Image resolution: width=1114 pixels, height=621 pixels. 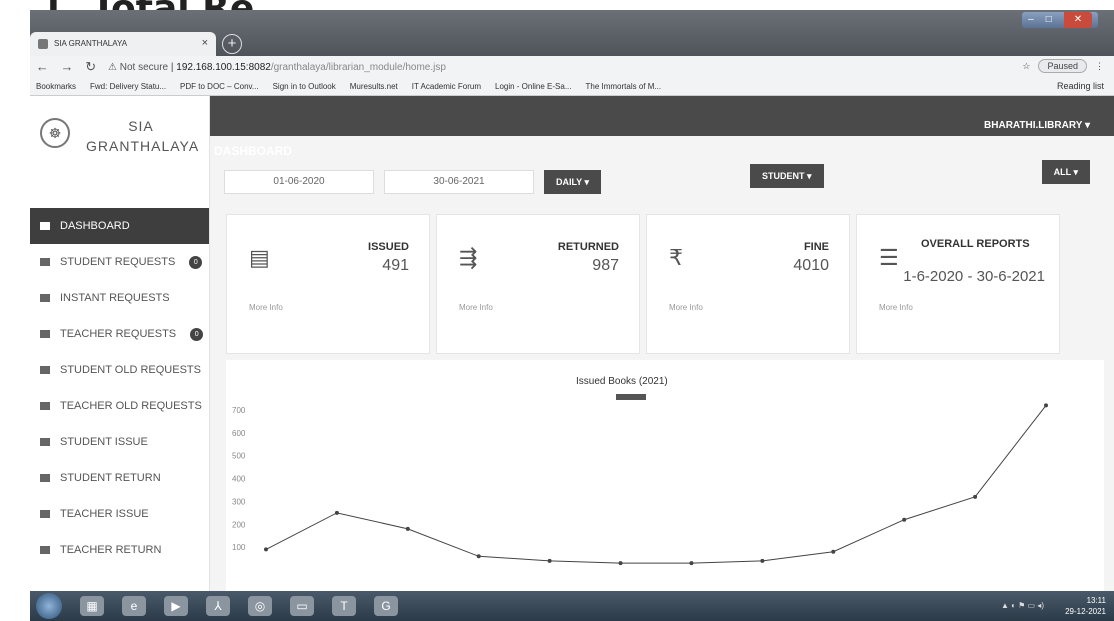 I want to click on browser-tab: SIA GRANTHALAYA ×, so click(x=123, y=44).